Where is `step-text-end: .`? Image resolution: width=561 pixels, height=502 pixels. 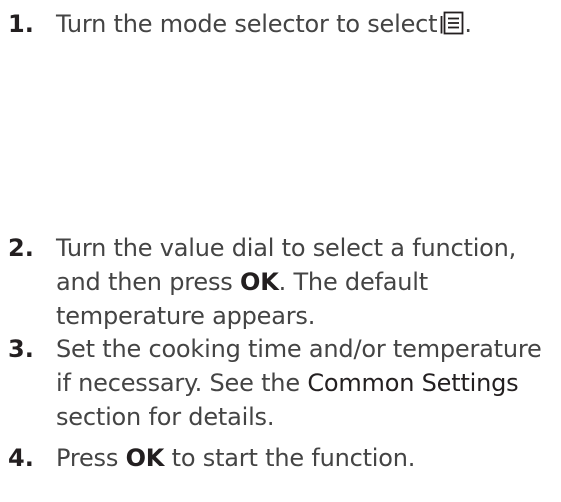
step-text-end: . is located at coordinates (468, 24).